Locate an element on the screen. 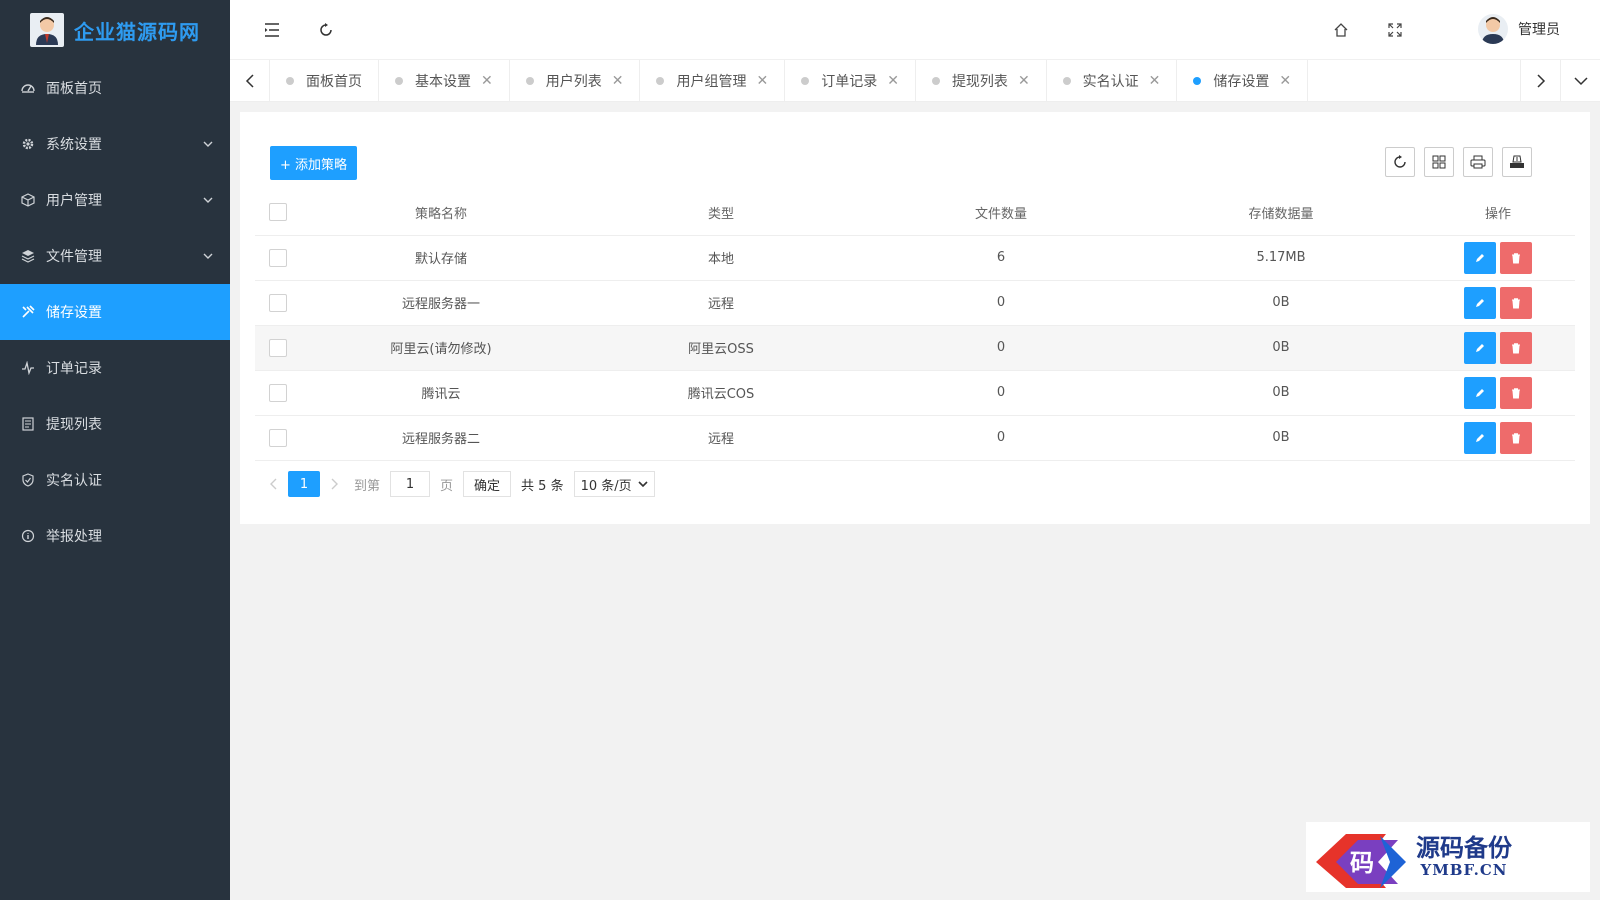  column-header: 类型 is located at coordinates (721, 213).